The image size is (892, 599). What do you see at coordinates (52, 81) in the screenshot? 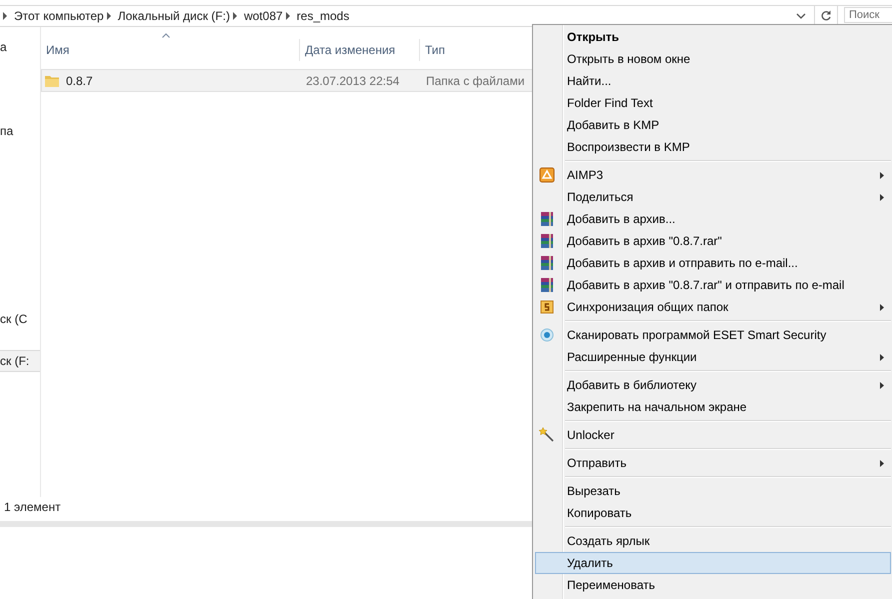
I see `folder-icon` at bounding box center [52, 81].